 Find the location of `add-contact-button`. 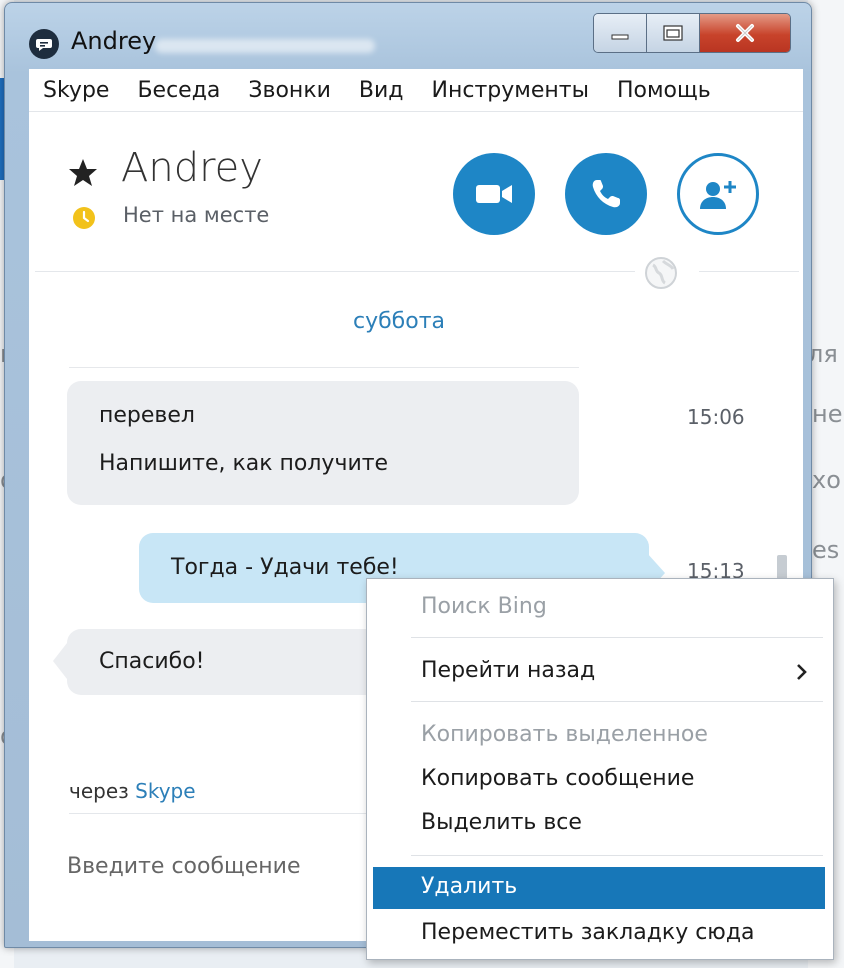

add-contact-button is located at coordinates (718, 194).